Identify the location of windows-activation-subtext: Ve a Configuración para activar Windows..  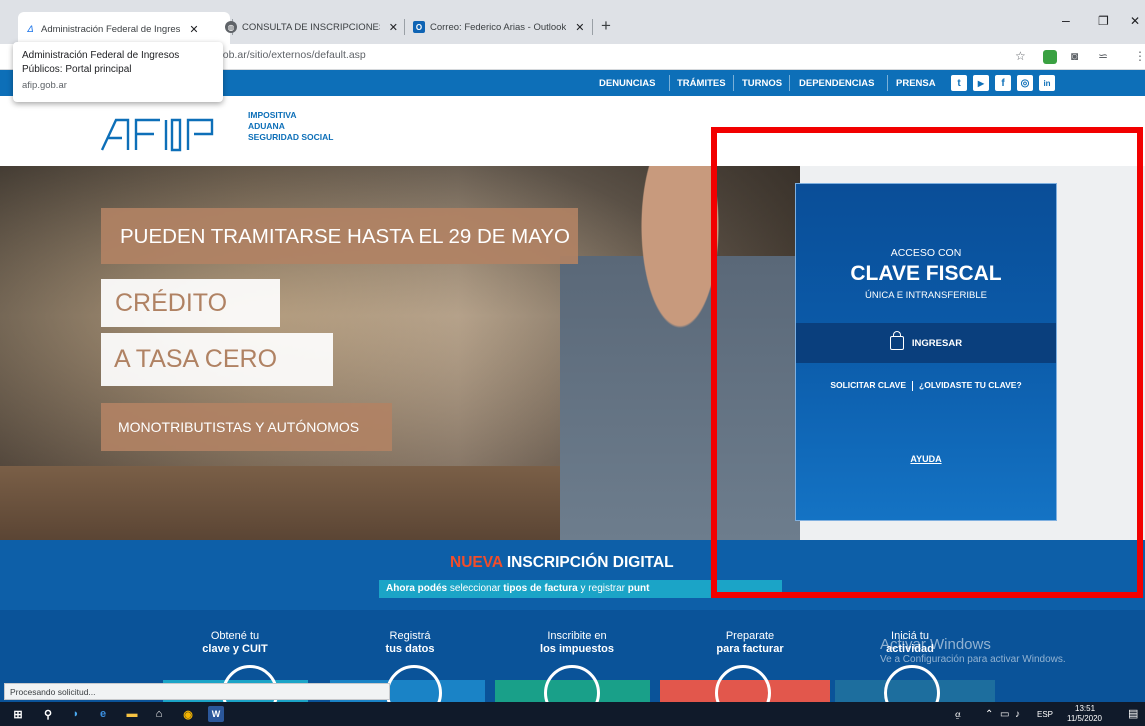
(973, 659).